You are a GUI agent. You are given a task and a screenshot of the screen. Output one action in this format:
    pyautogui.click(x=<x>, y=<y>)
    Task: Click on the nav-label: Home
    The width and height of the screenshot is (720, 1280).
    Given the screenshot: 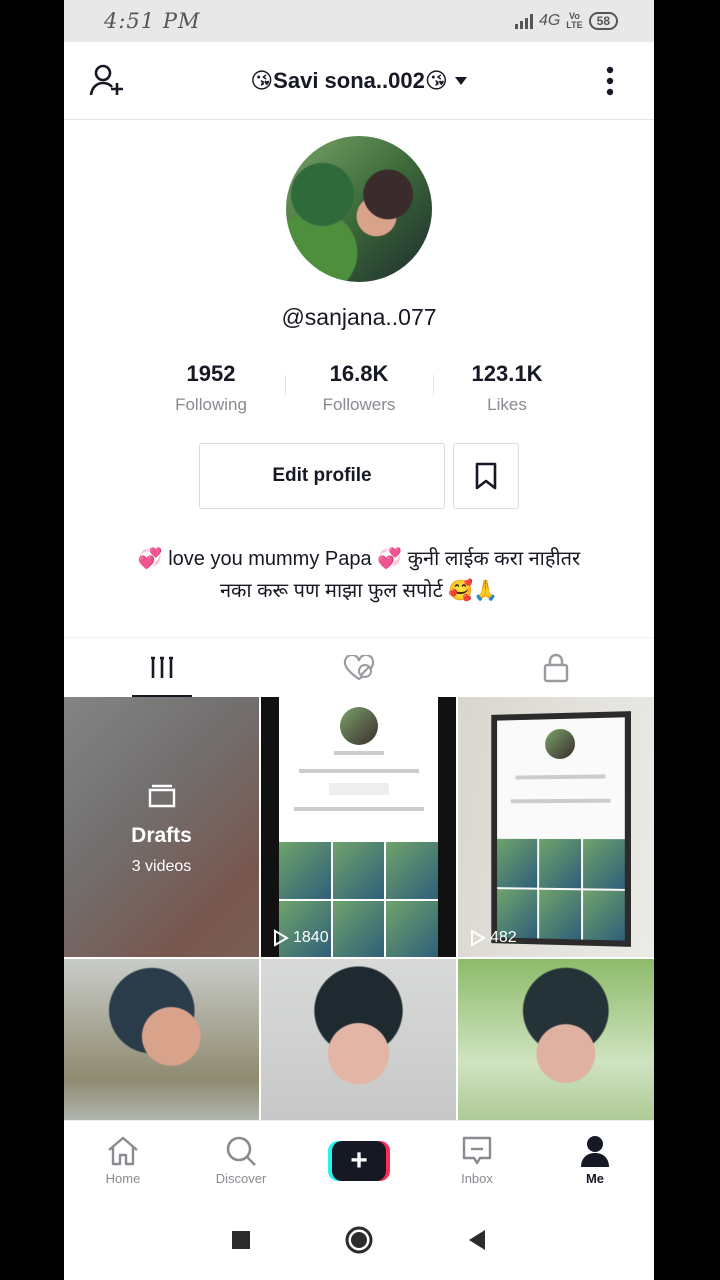 What is the action you would take?
    pyautogui.click(x=123, y=1178)
    